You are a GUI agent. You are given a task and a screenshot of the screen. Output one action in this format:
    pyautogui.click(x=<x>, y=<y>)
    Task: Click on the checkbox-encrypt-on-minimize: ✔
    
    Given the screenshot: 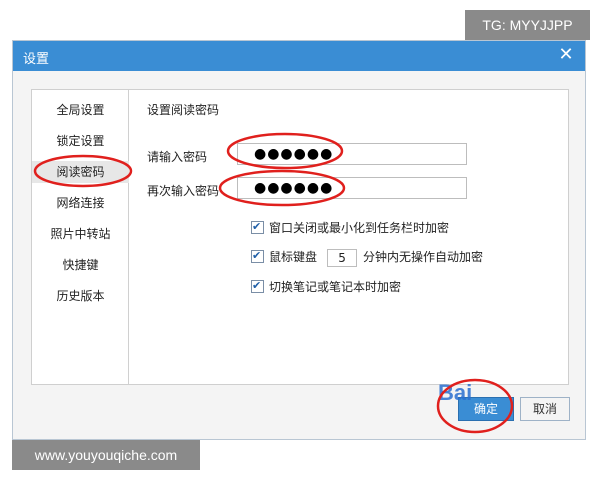 What is the action you would take?
    pyautogui.click(x=257, y=227)
    